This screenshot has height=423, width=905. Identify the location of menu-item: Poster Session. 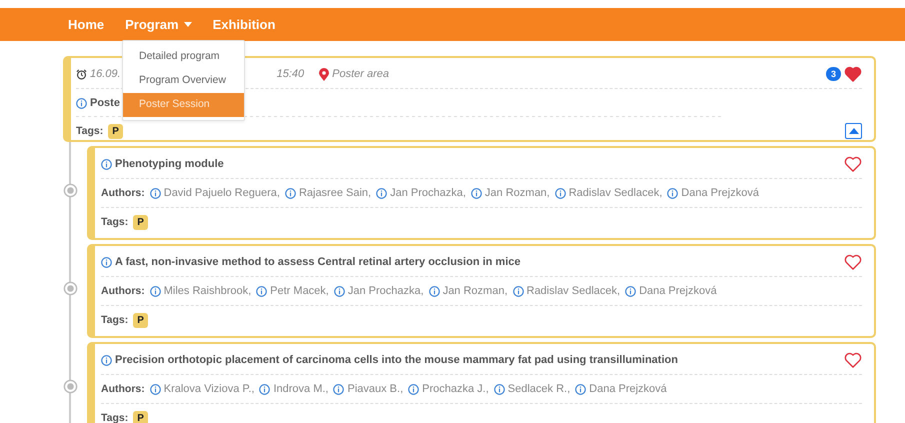
(183, 105).